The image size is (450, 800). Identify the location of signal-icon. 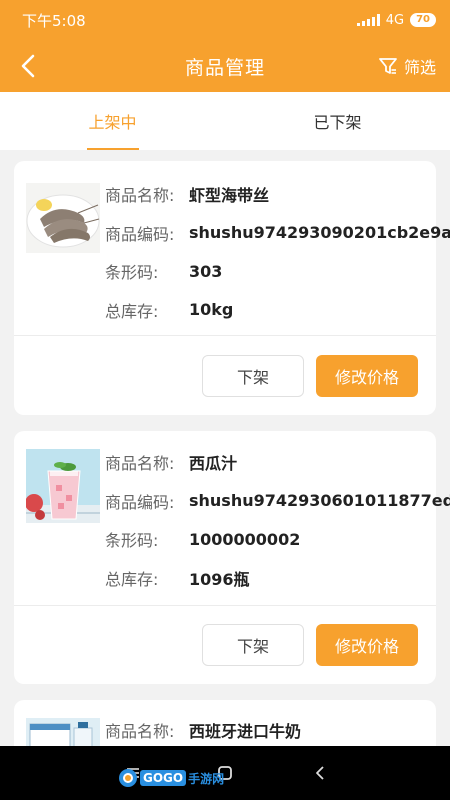
(368, 20).